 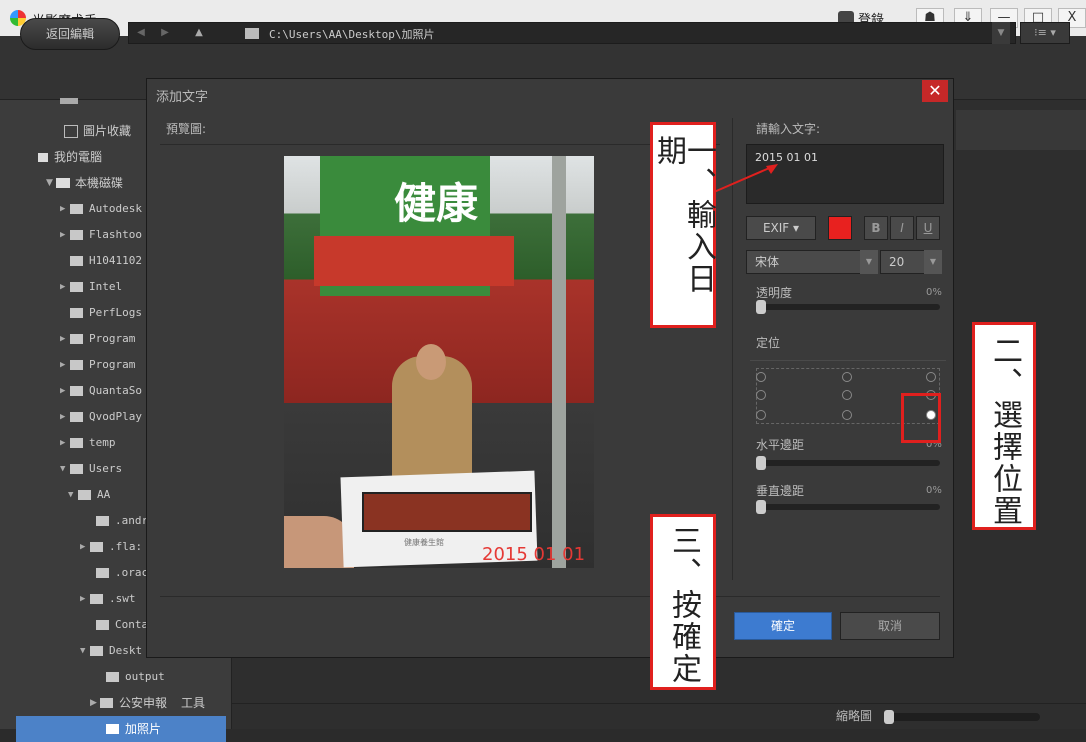 What do you see at coordinates (572, 33) in the screenshot?
I see `path-bar: ◀ ▶ ▲ C:\Users\AA\Desktop\加照片` at bounding box center [572, 33].